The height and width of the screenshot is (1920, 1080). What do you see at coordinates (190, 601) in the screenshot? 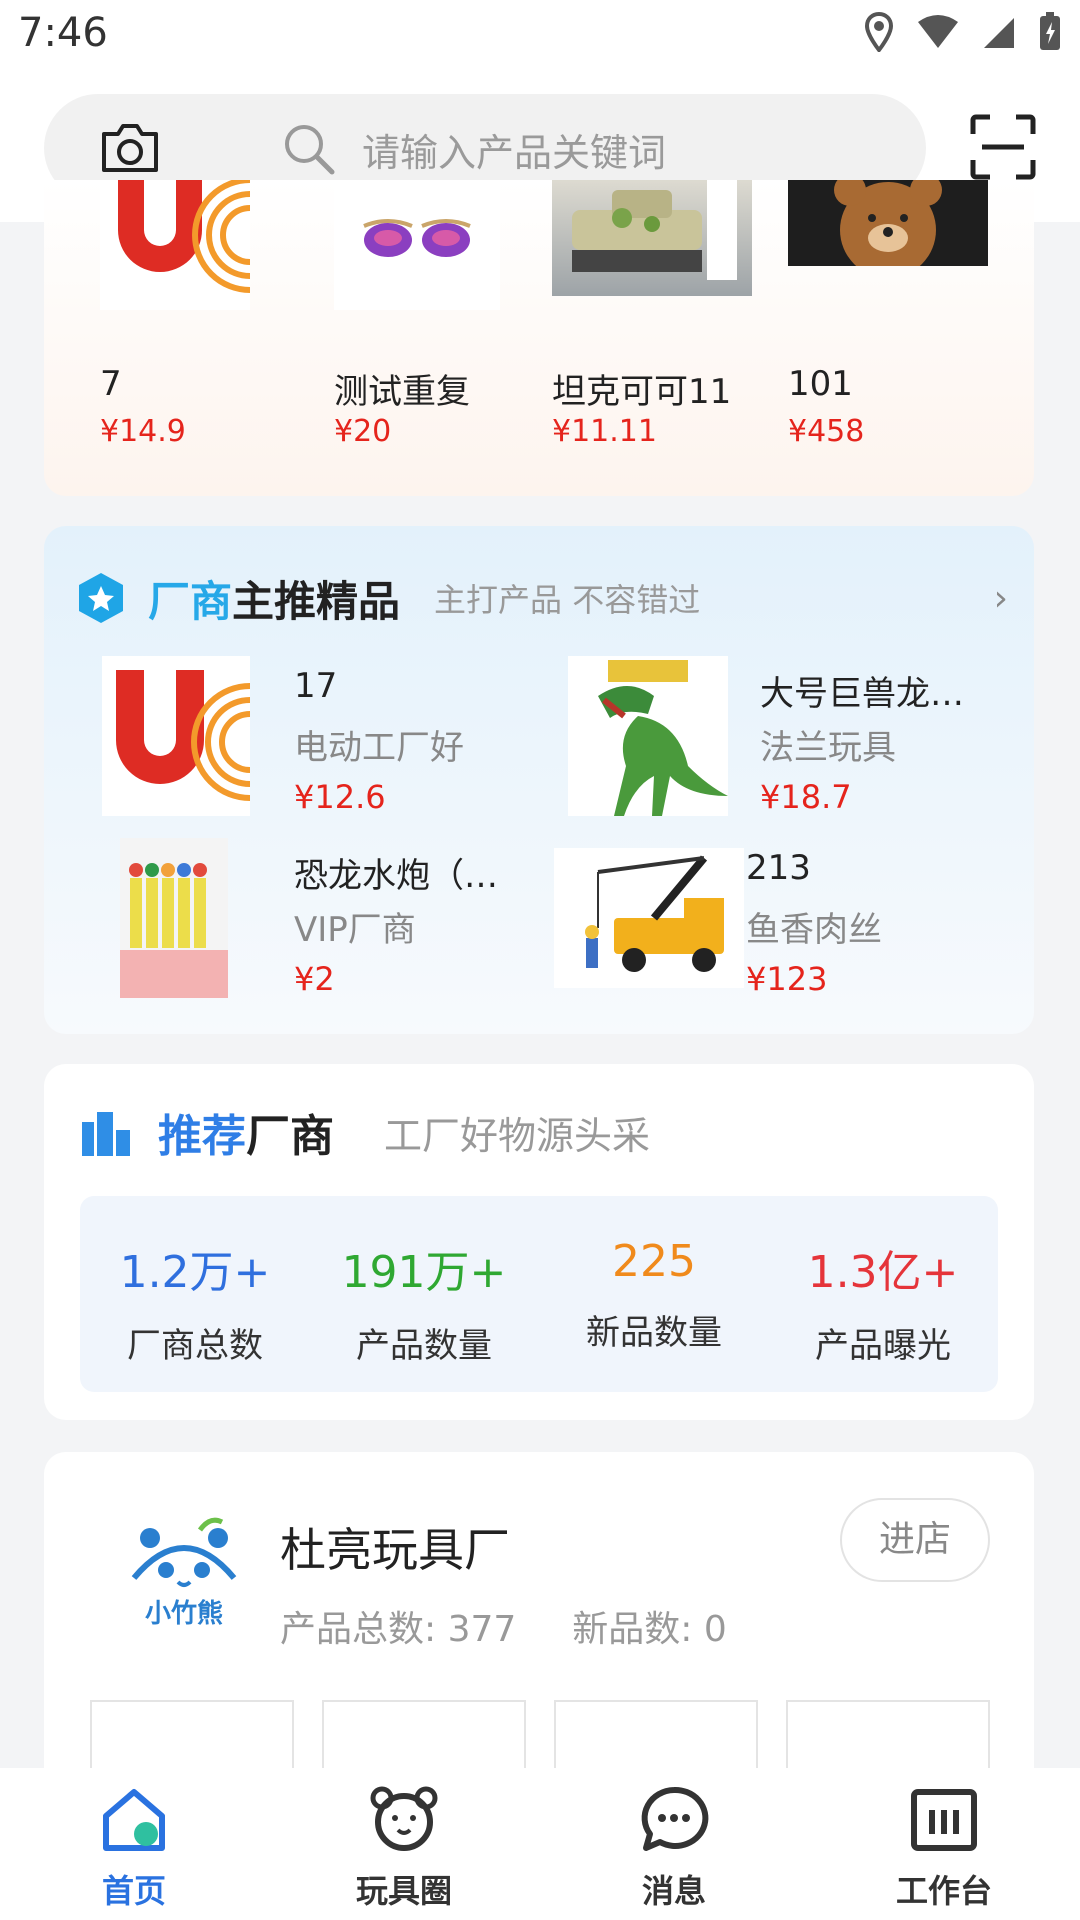
I see `featured-title-accent: 厂商` at bounding box center [190, 601].